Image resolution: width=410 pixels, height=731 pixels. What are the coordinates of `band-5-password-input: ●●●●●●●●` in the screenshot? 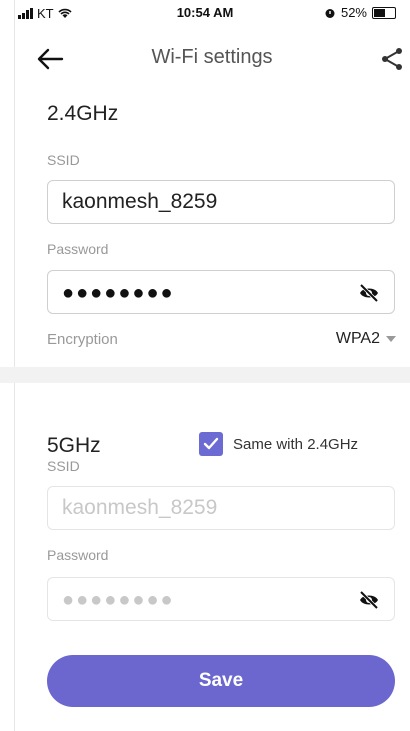 It's located at (221, 599).